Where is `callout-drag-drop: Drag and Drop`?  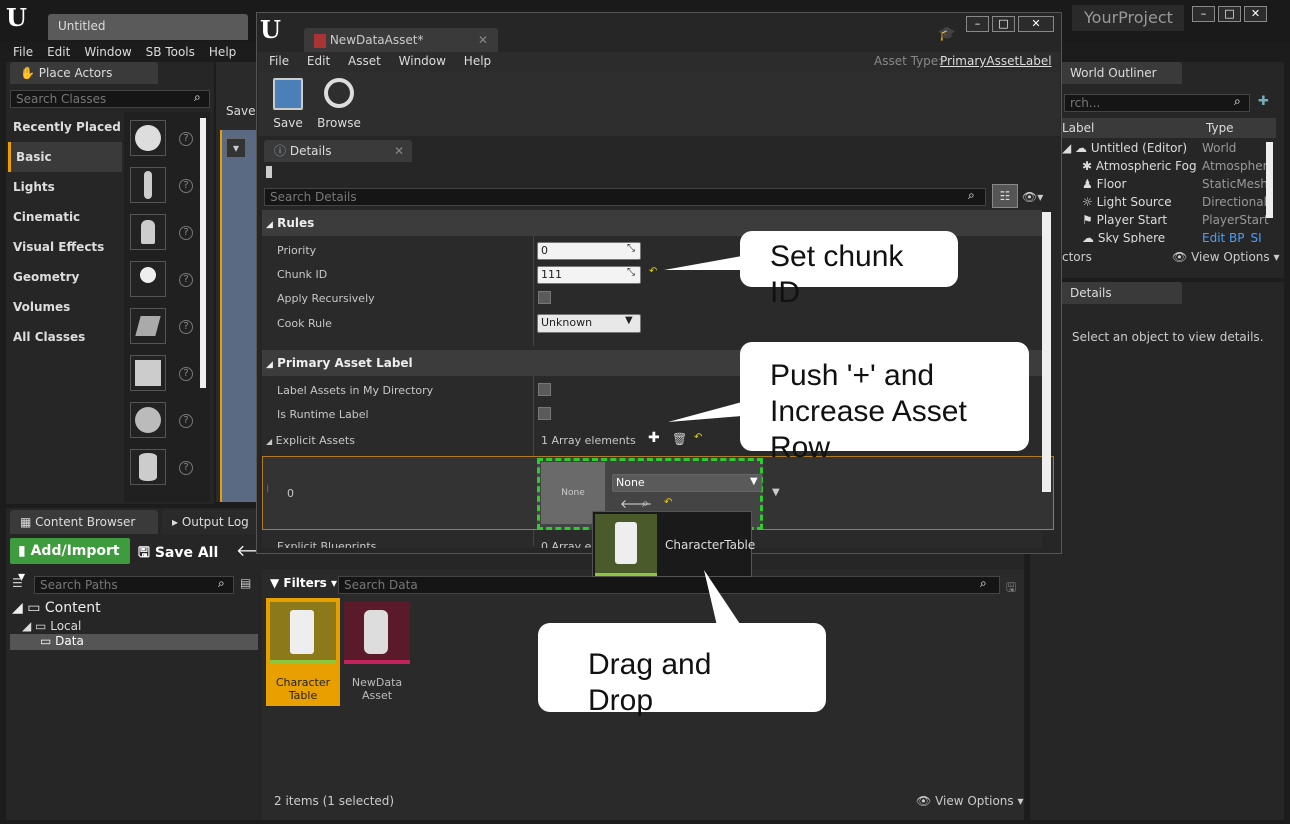
callout-drag-drop: Drag and Drop is located at coordinates (682, 670).